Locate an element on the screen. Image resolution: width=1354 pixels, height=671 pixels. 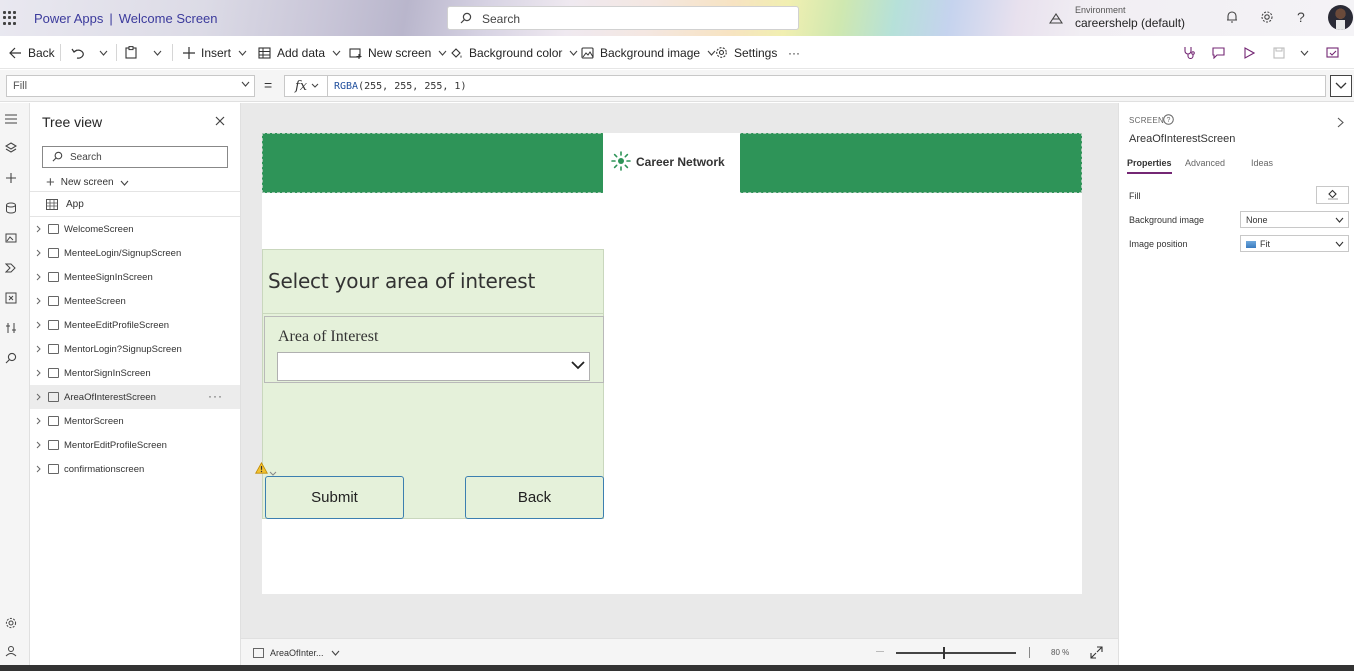
global-search: Search is located at coordinates (623, 18).